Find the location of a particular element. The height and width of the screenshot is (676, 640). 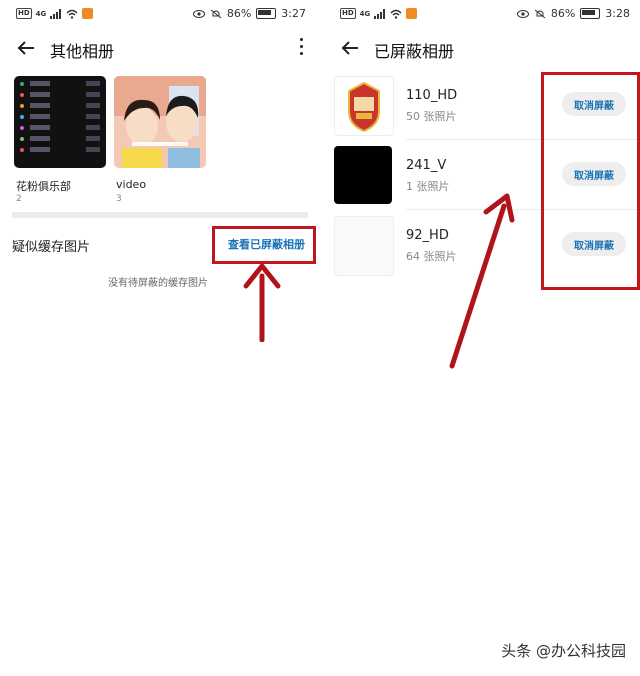

album-card-video: video 3 is located at coordinates (160, 140).